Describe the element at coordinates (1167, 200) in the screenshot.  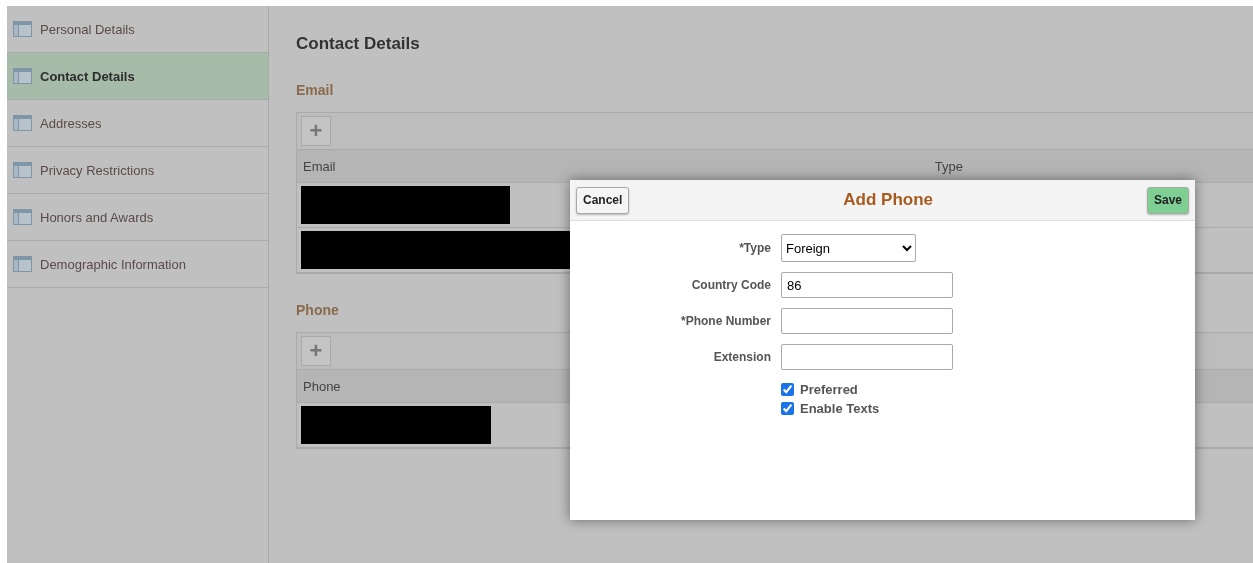
I see `save-button: Save` at that location.